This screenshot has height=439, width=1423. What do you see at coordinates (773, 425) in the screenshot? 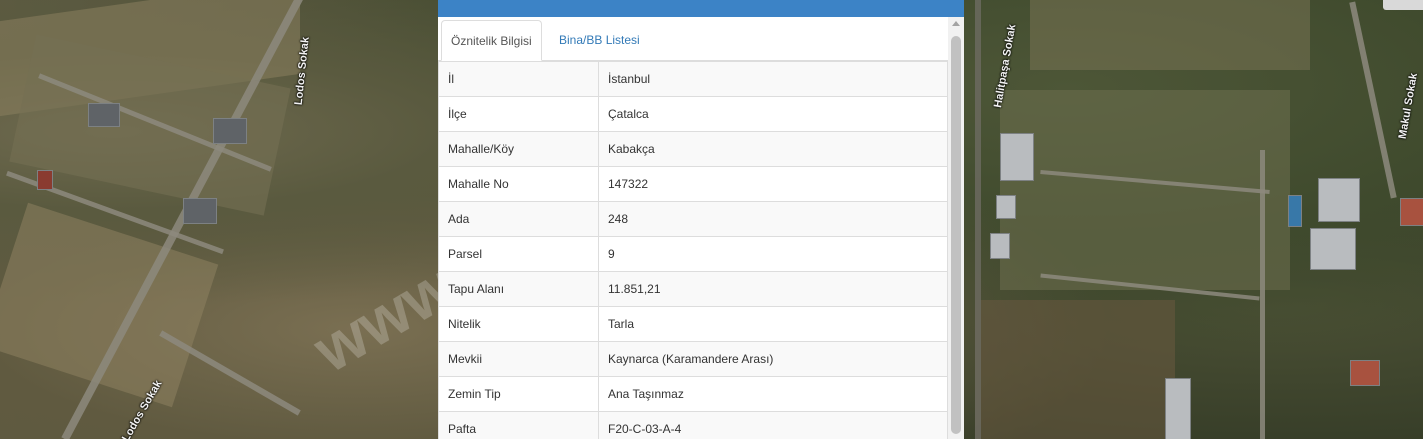
I see `row-value: F20-C-03-A-4` at bounding box center [773, 425].